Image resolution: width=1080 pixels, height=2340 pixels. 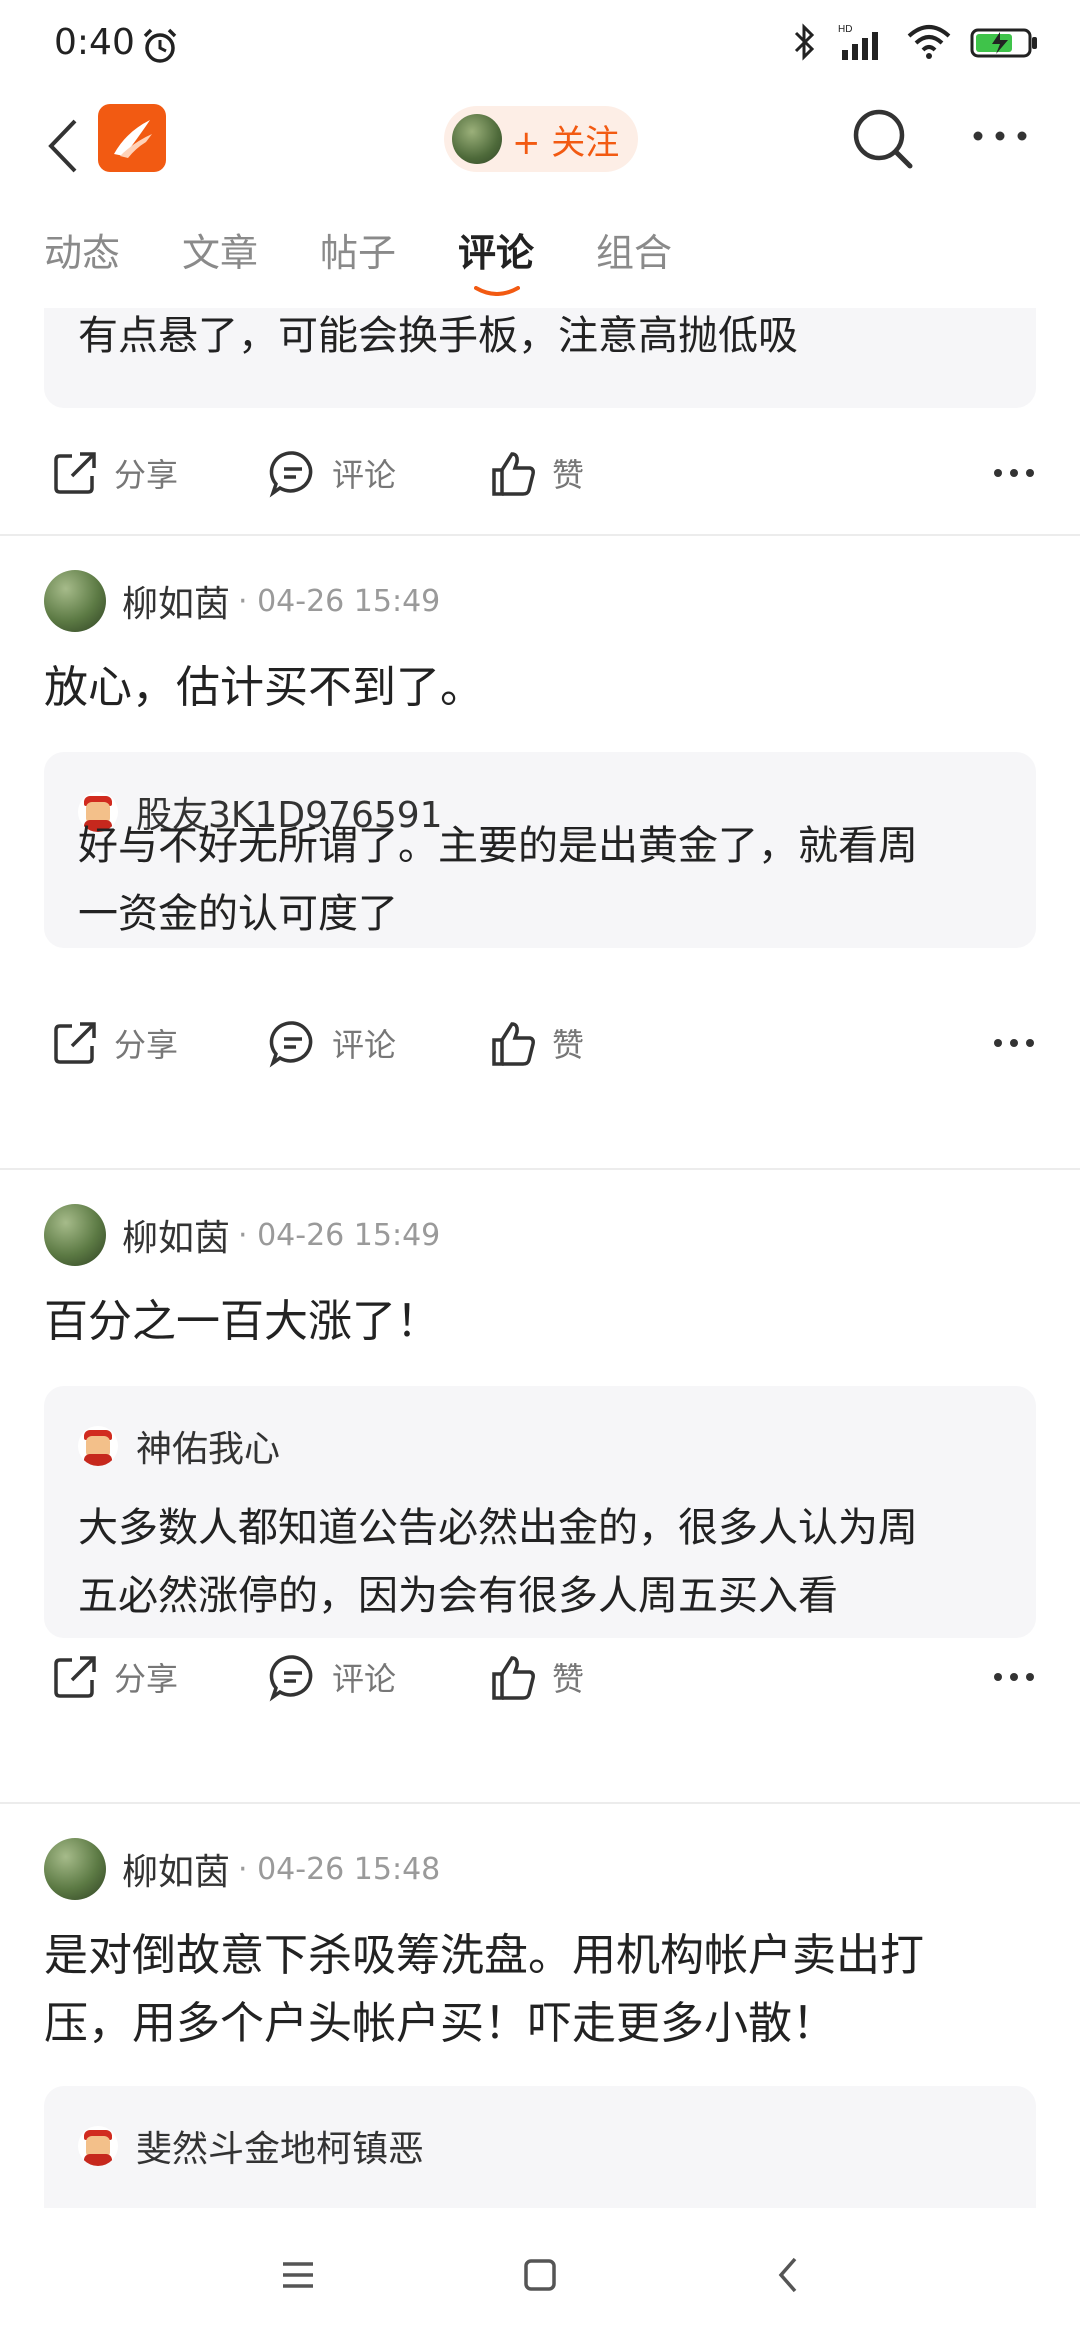 I want to click on tab-bar: 动态 文章 帖子 评论 组合, so click(x=540, y=266).